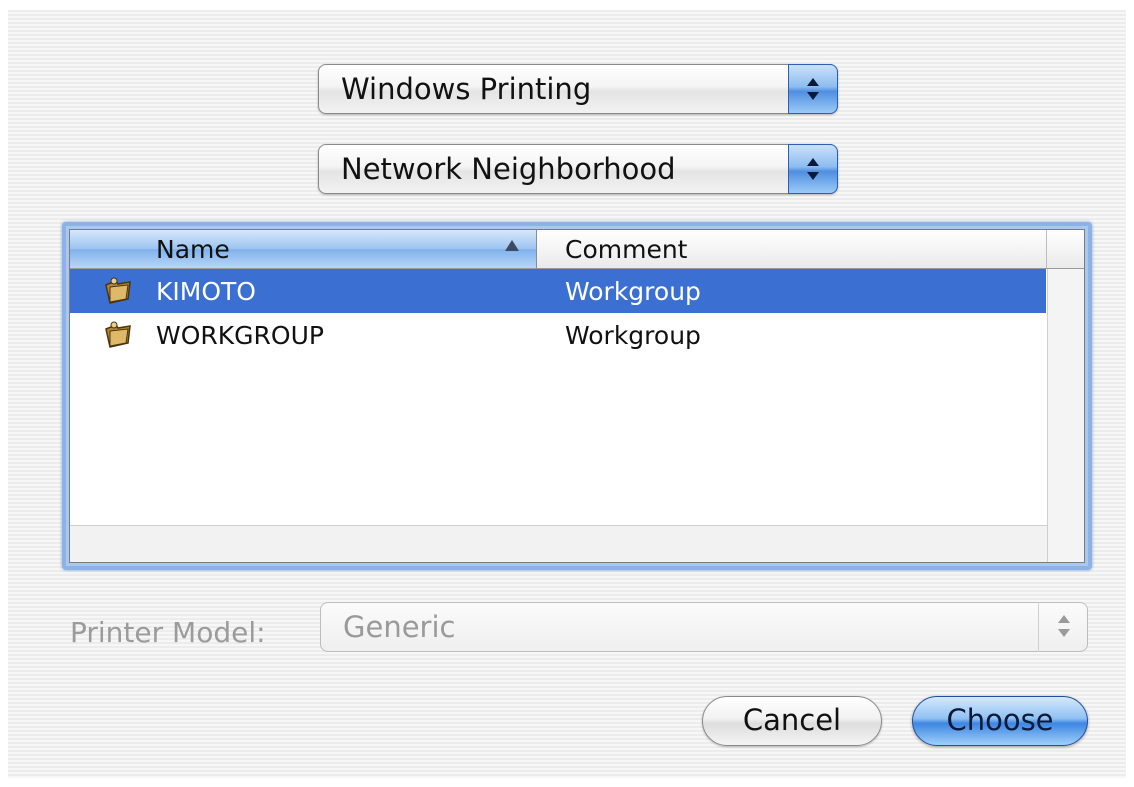 The width and height of the screenshot is (1134, 787). Describe the element at coordinates (303, 249) in the screenshot. I see `column-header-name: Name` at that location.